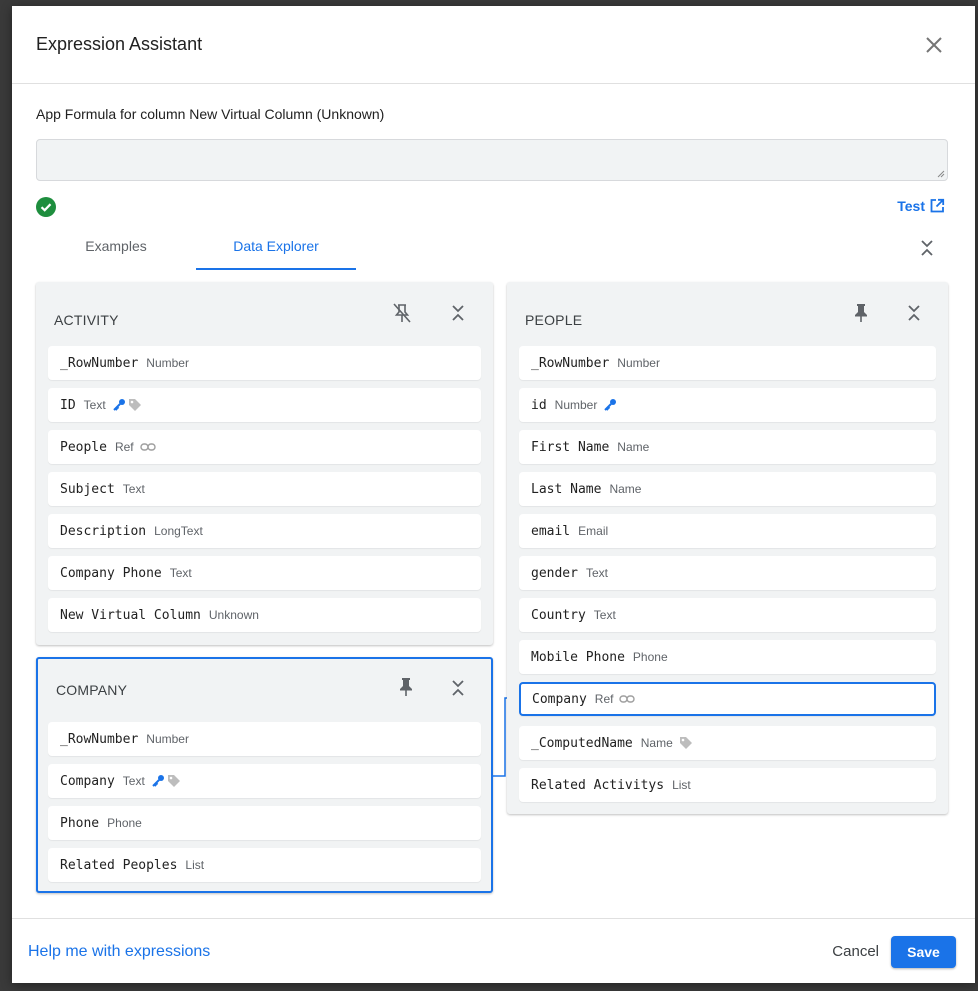 The height and width of the screenshot is (991, 978). I want to click on table-title-people: PEOPLE, so click(554, 320).